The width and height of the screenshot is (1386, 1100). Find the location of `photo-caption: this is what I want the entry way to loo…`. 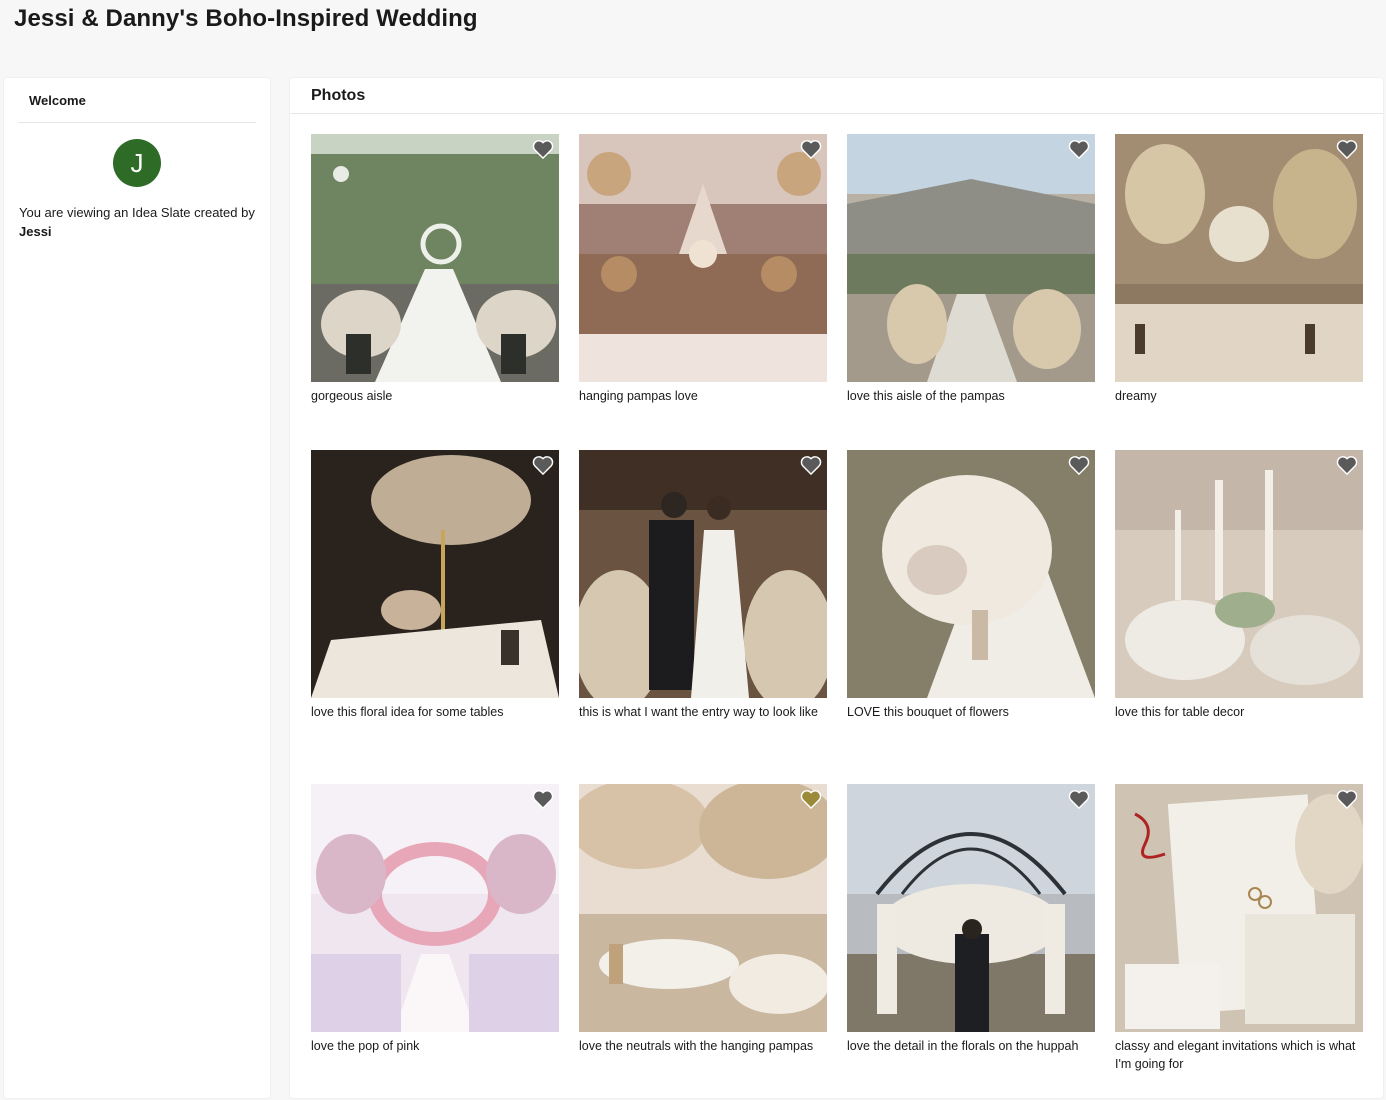

photo-caption: this is what I want the entry way to loo… is located at coordinates (698, 712).